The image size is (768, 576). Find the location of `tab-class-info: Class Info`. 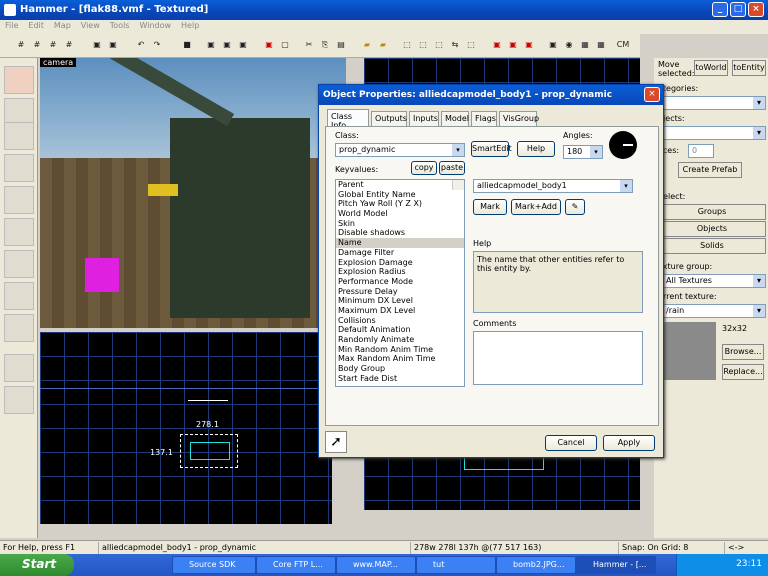

tab-class-info: Class Info is located at coordinates (348, 119).